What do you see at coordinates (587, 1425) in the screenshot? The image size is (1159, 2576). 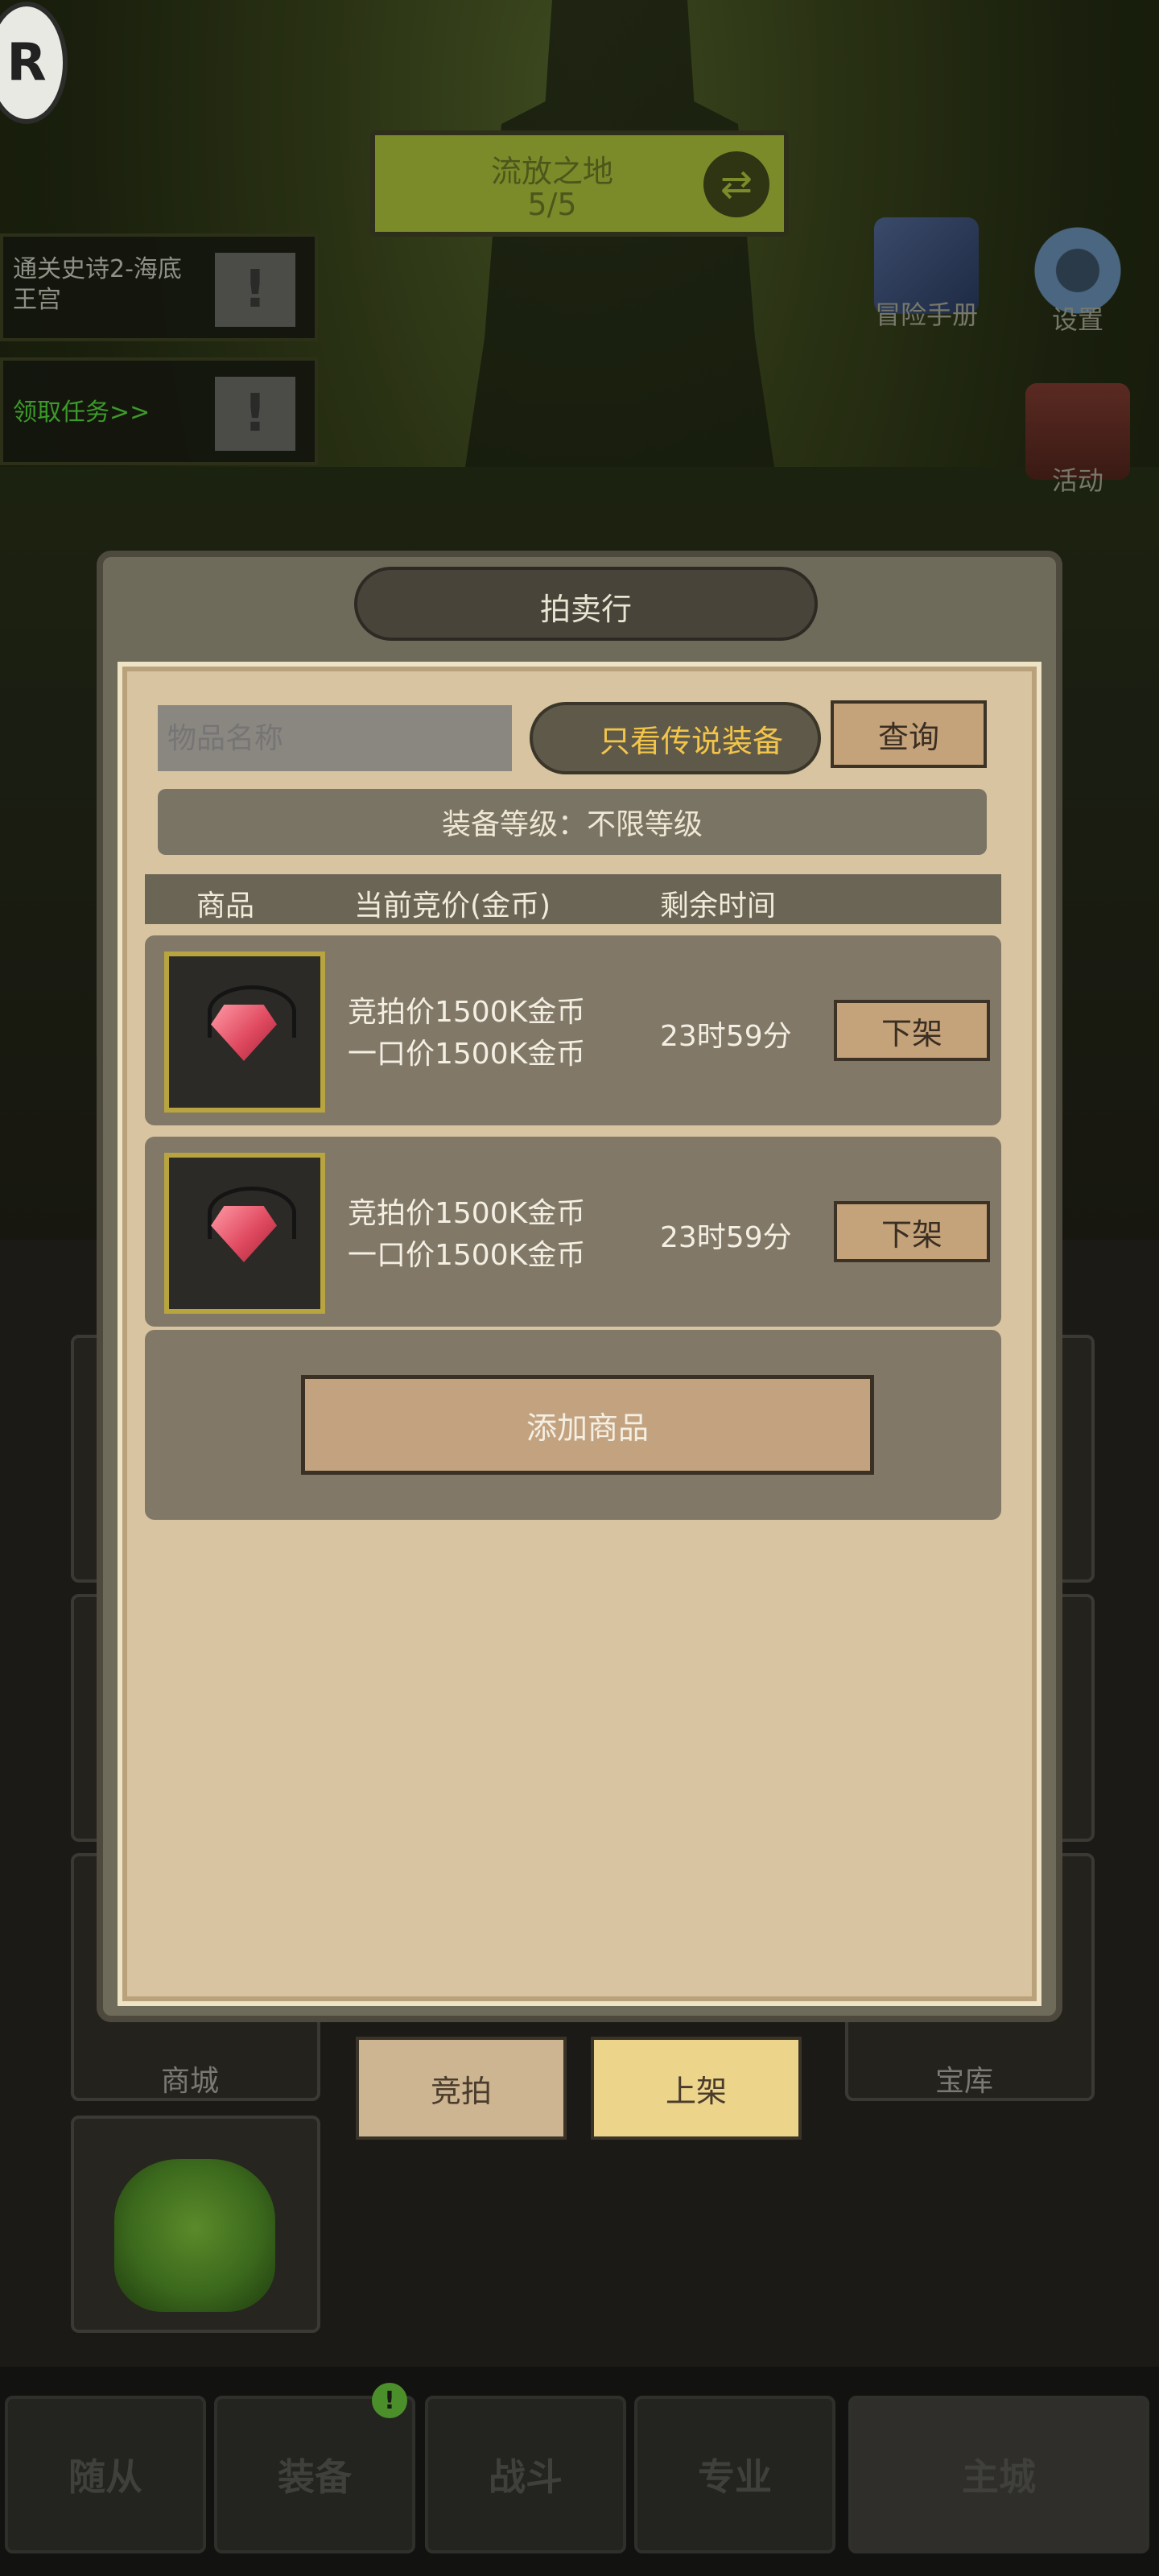 I see `add-item-button: 添加商品` at bounding box center [587, 1425].